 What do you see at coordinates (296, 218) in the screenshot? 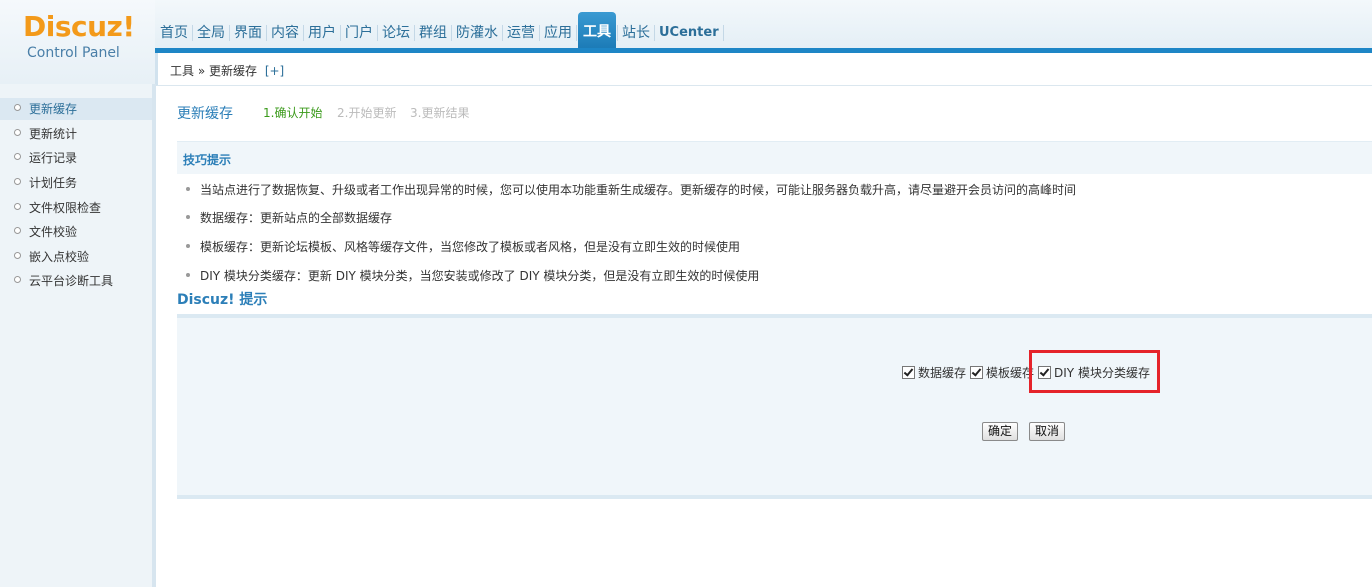
I see `tip-text: 数据缓存：更新站点的全部数据缓存` at bounding box center [296, 218].